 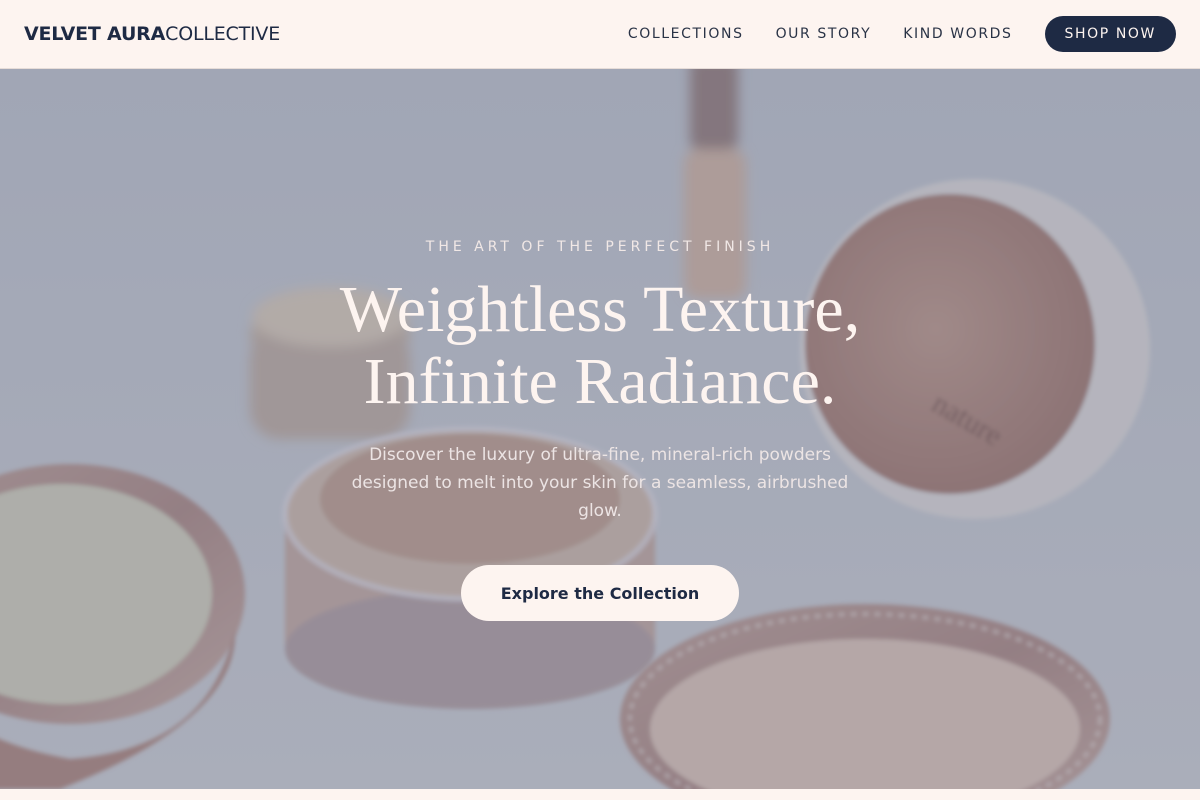 What do you see at coordinates (1110, 34) in the screenshot?
I see `shop-now-button: SHOP NOW` at bounding box center [1110, 34].